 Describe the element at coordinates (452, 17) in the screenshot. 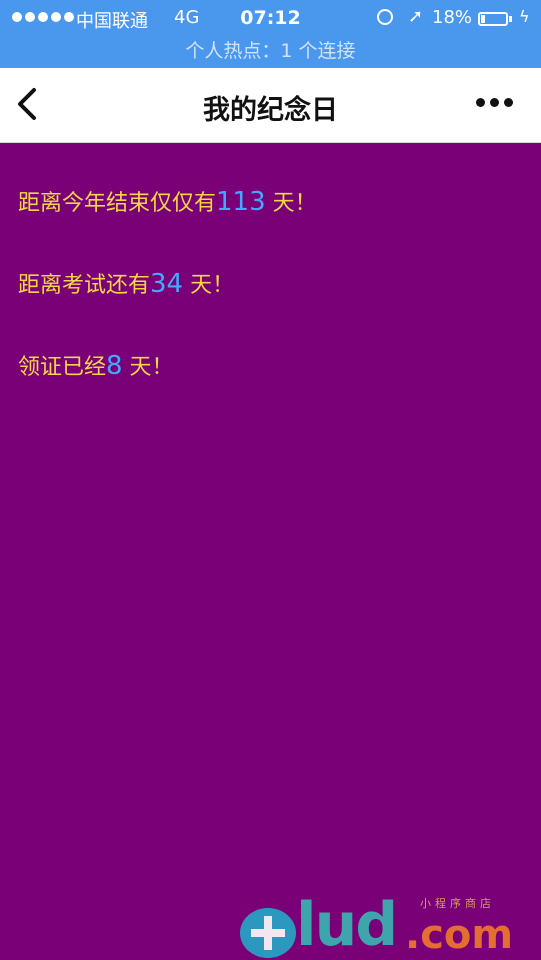

I see `battery-percent: 18%` at that location.